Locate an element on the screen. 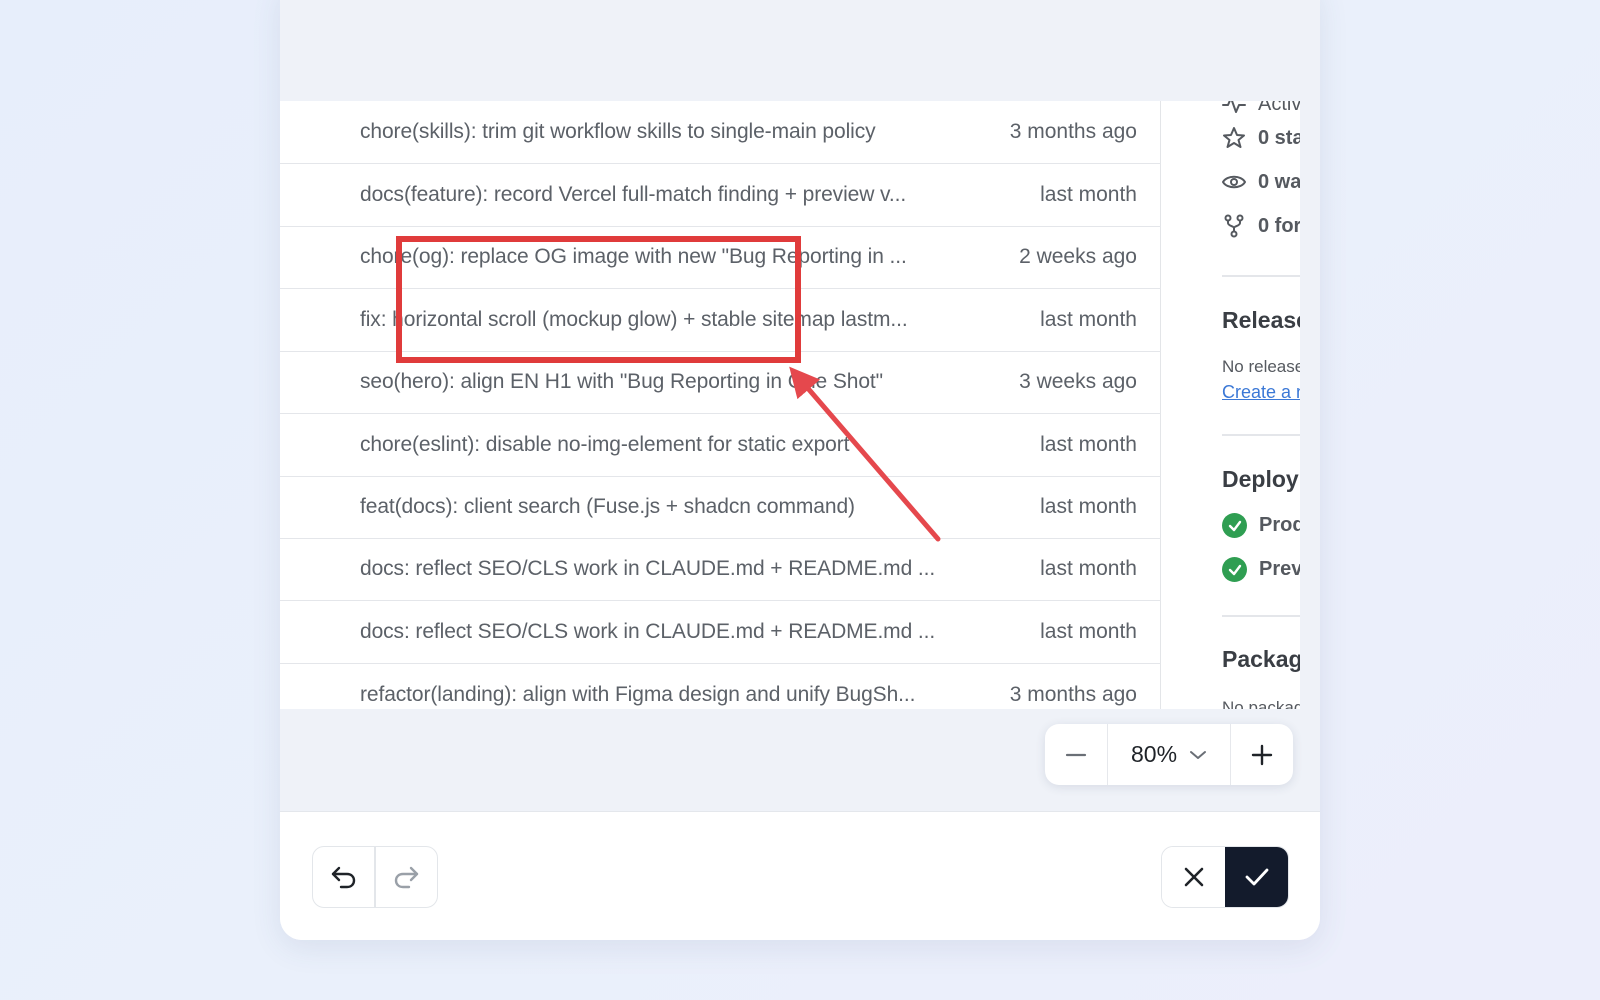 The image size is (1600, 1000). sidebar-forks: 0 forks is located at coordinates (1261, 226).